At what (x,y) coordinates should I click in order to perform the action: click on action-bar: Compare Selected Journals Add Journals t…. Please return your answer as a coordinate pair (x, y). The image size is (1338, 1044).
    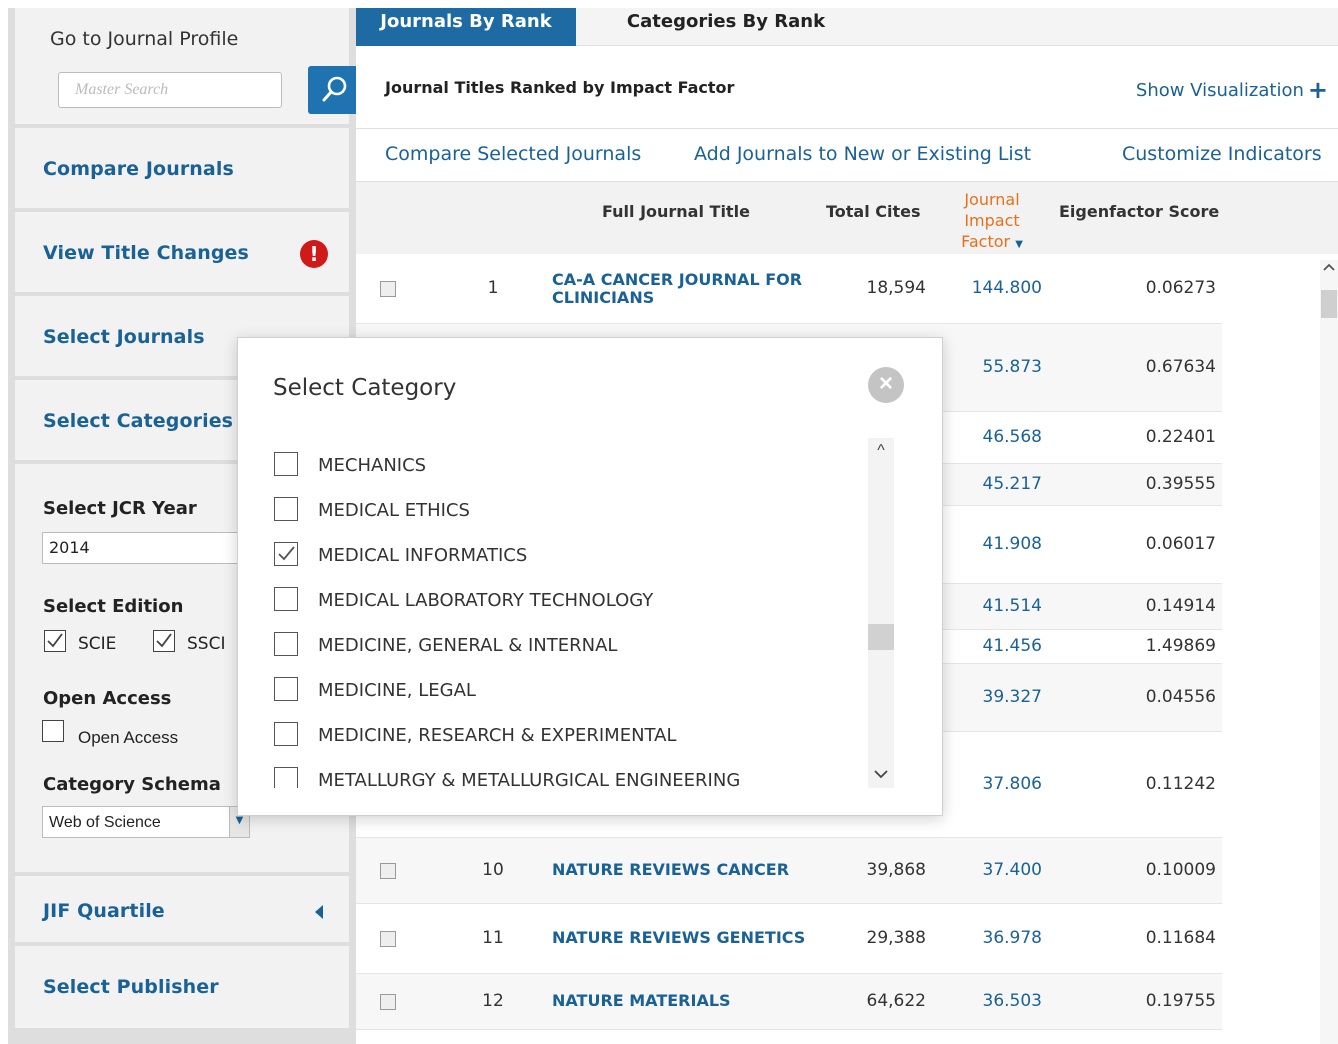
    Looking at the image, I should click on (847, 155).